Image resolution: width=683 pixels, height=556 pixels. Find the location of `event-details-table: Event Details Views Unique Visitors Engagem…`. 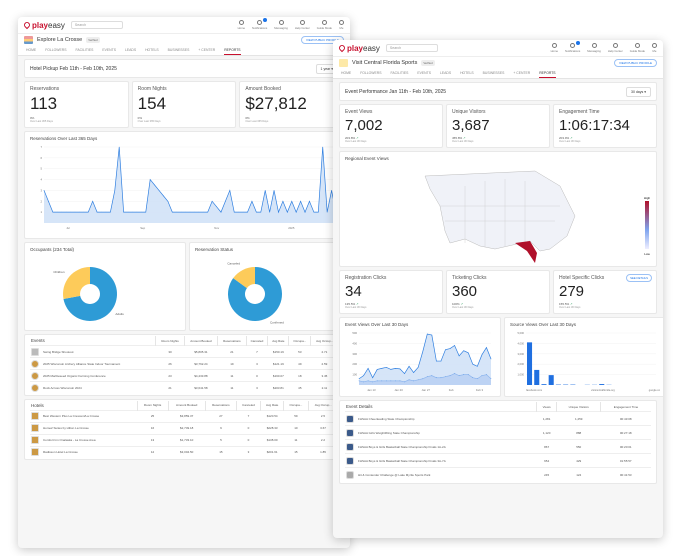

event-details-table: Event Details Views Unique Visitors Engagem… is located at coordinates (498, 442).